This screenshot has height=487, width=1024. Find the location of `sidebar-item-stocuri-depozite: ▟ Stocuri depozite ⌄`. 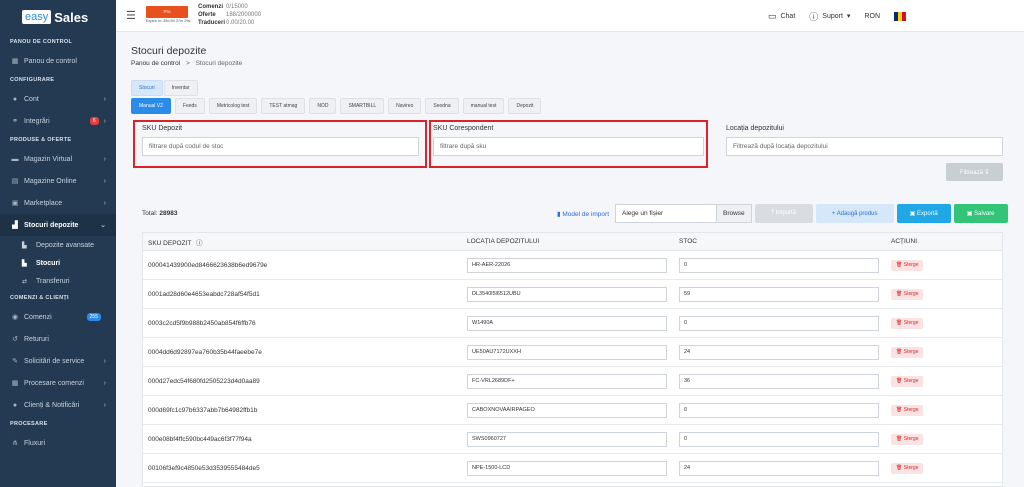

sidebar-item-stocuri-depozite: ▟ Stocuri depozite ⌄ is located at coordinates (58, 225).